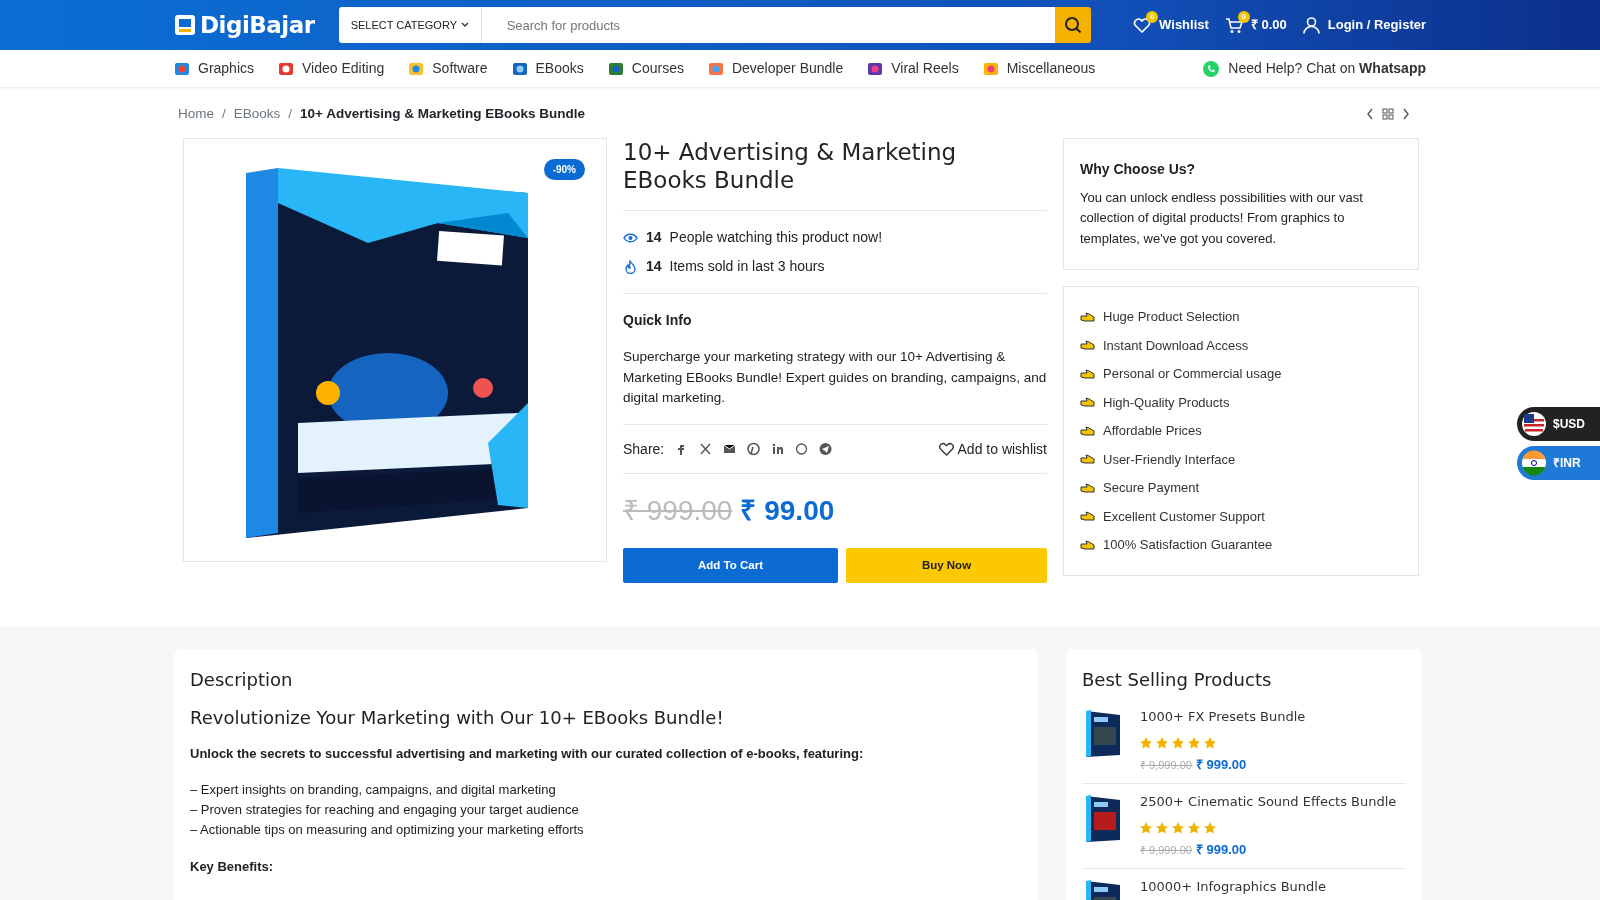  What do you see at coordinates (946, 566) in the screenshot?
I see `buy-now-button: Buy Now` at bounding box center [946, 566].